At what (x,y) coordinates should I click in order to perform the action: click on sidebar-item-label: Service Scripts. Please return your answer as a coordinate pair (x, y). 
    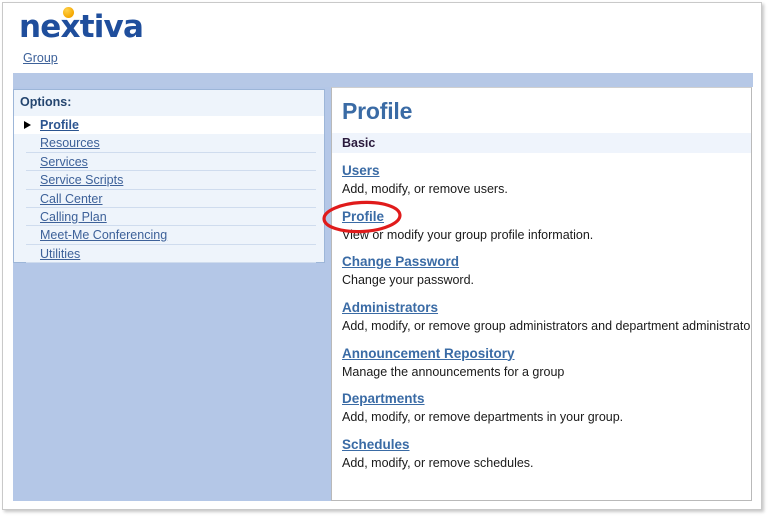
    Looking at the image, I should click on (81, 180).